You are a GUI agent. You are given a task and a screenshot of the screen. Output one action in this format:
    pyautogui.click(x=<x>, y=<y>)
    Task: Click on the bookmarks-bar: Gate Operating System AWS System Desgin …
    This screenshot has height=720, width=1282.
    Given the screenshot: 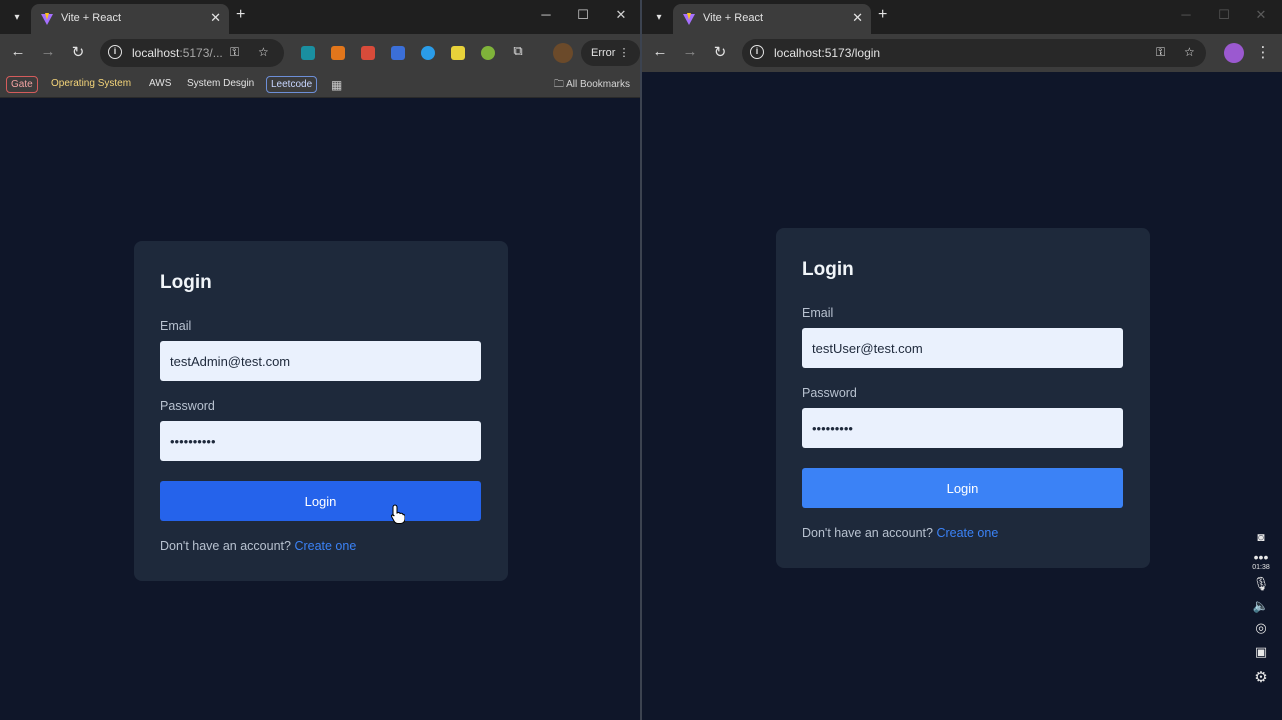 What is the action you would take?
    pyautogui.click(x=320, y=85)
    